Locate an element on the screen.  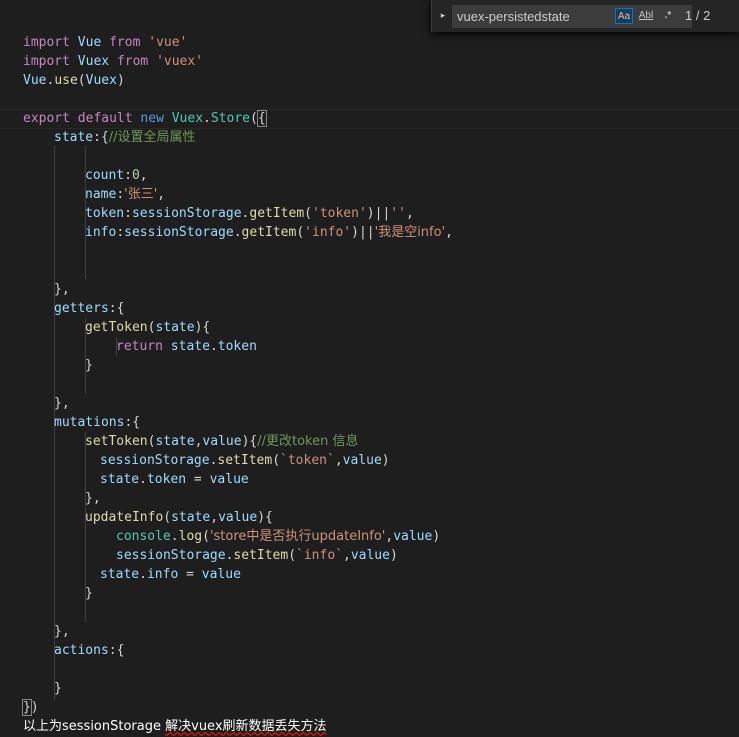
identifier-token: Vuex is located at coordinates (101, 80).